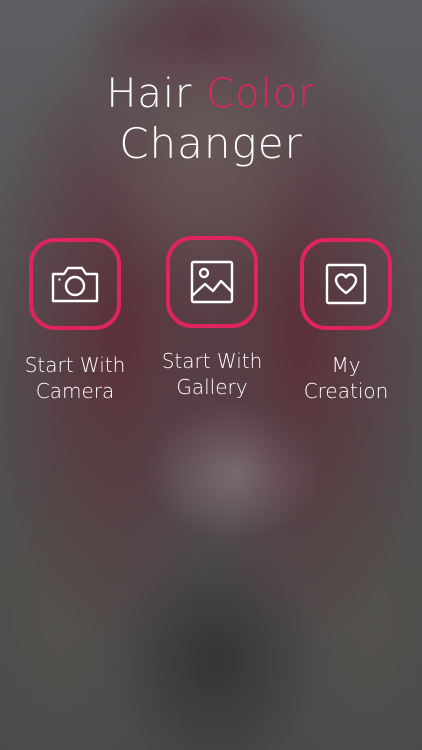 This screenshot has height=750, width=422. I want to click on app-title-line1: Hair Color, so click(211, 94).